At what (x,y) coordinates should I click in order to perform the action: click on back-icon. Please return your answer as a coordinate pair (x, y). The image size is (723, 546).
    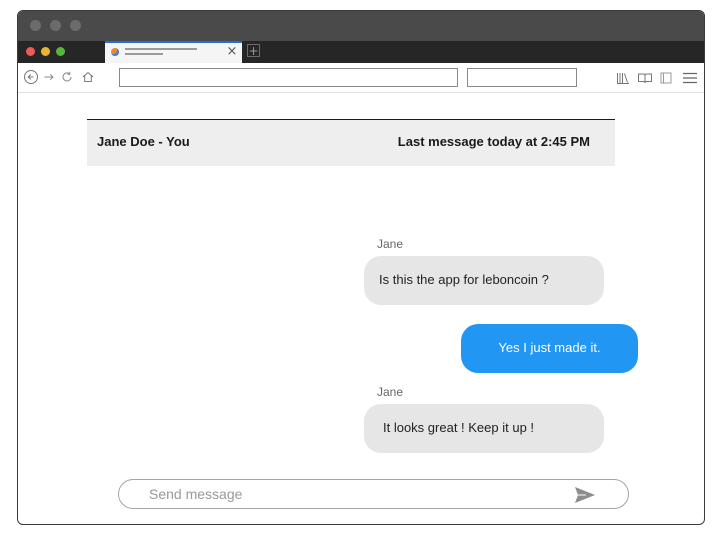
    Looking at the image, I should click on (31, 77).